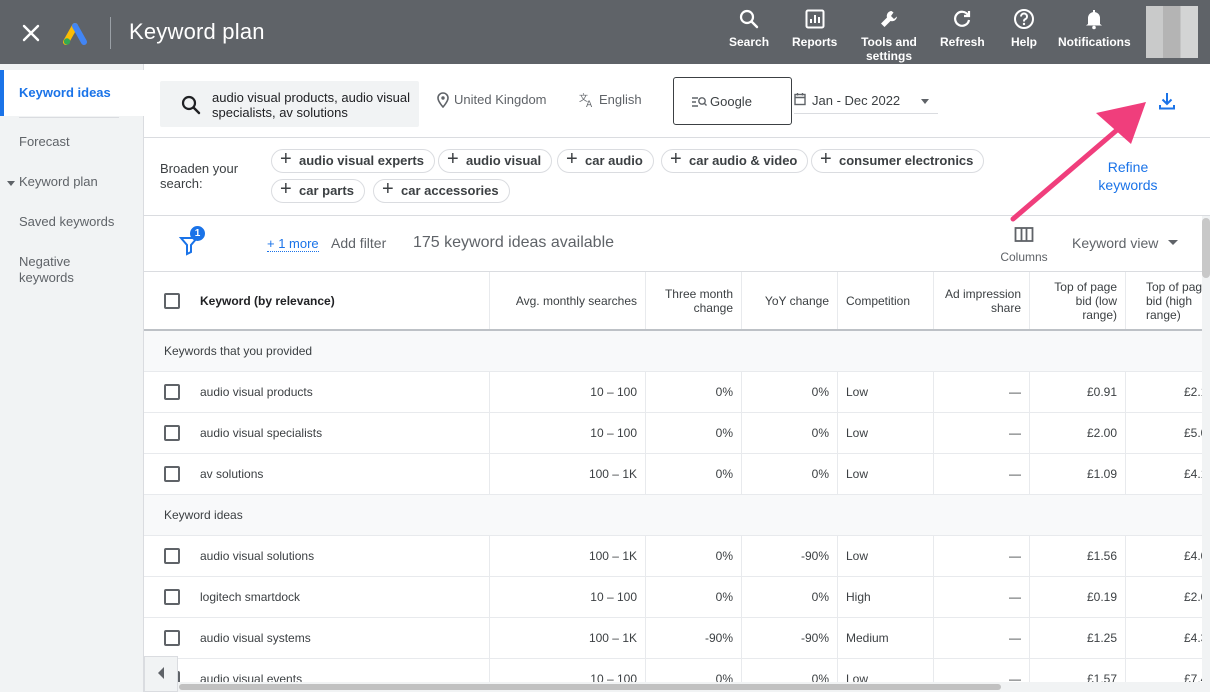 This screenshot has width=1210, height=696. Describe the element at coordinates (886, 638) in the screenshot. I see `competition-cell: Medium` at that location.